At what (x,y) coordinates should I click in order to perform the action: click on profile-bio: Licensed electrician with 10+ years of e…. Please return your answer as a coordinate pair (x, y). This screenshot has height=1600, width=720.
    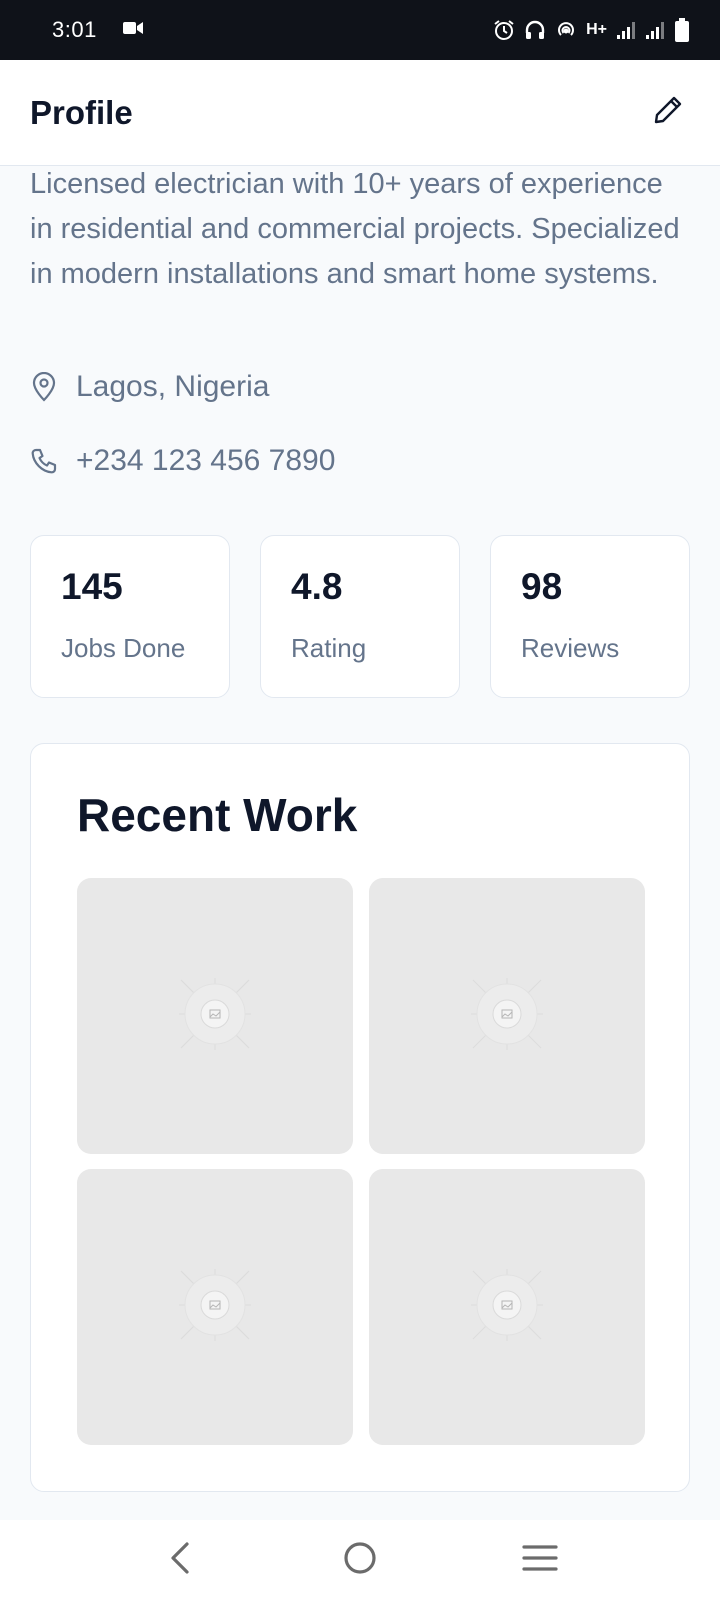
    Looking at the image, I should click on (355, 229).